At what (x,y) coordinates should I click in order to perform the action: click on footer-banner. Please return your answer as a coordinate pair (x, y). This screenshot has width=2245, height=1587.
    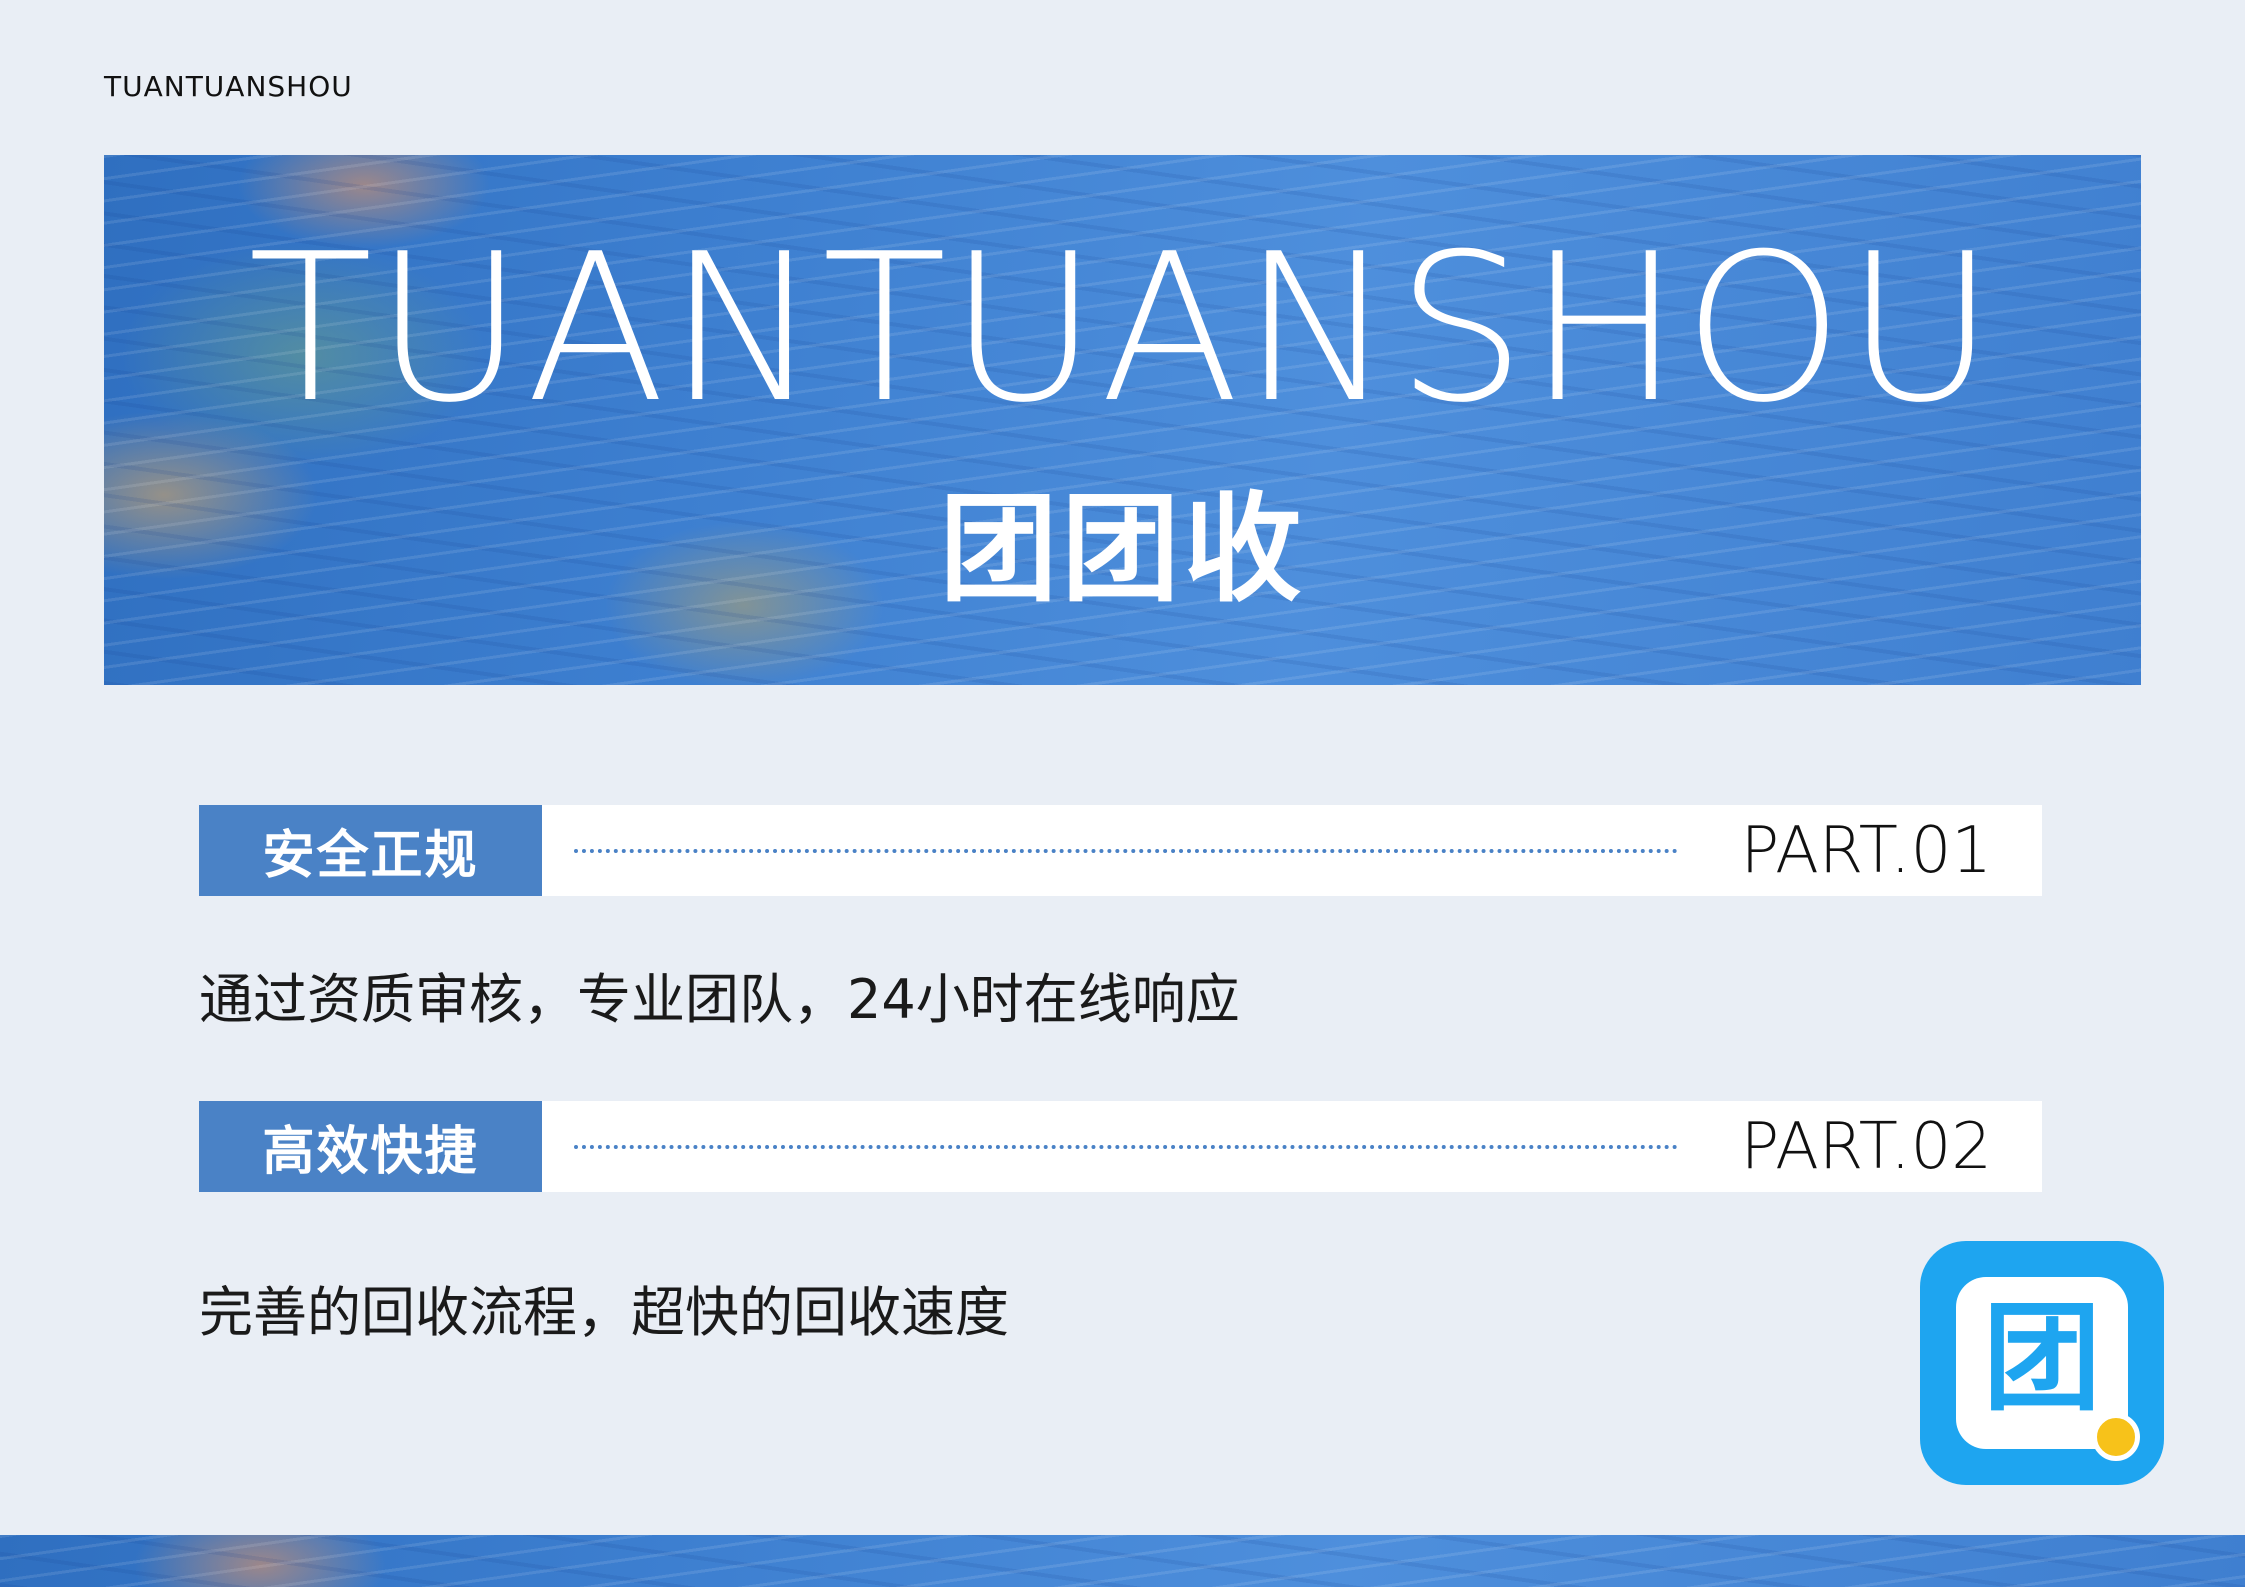
    Looking at the image, I should click on (1122, 1561).